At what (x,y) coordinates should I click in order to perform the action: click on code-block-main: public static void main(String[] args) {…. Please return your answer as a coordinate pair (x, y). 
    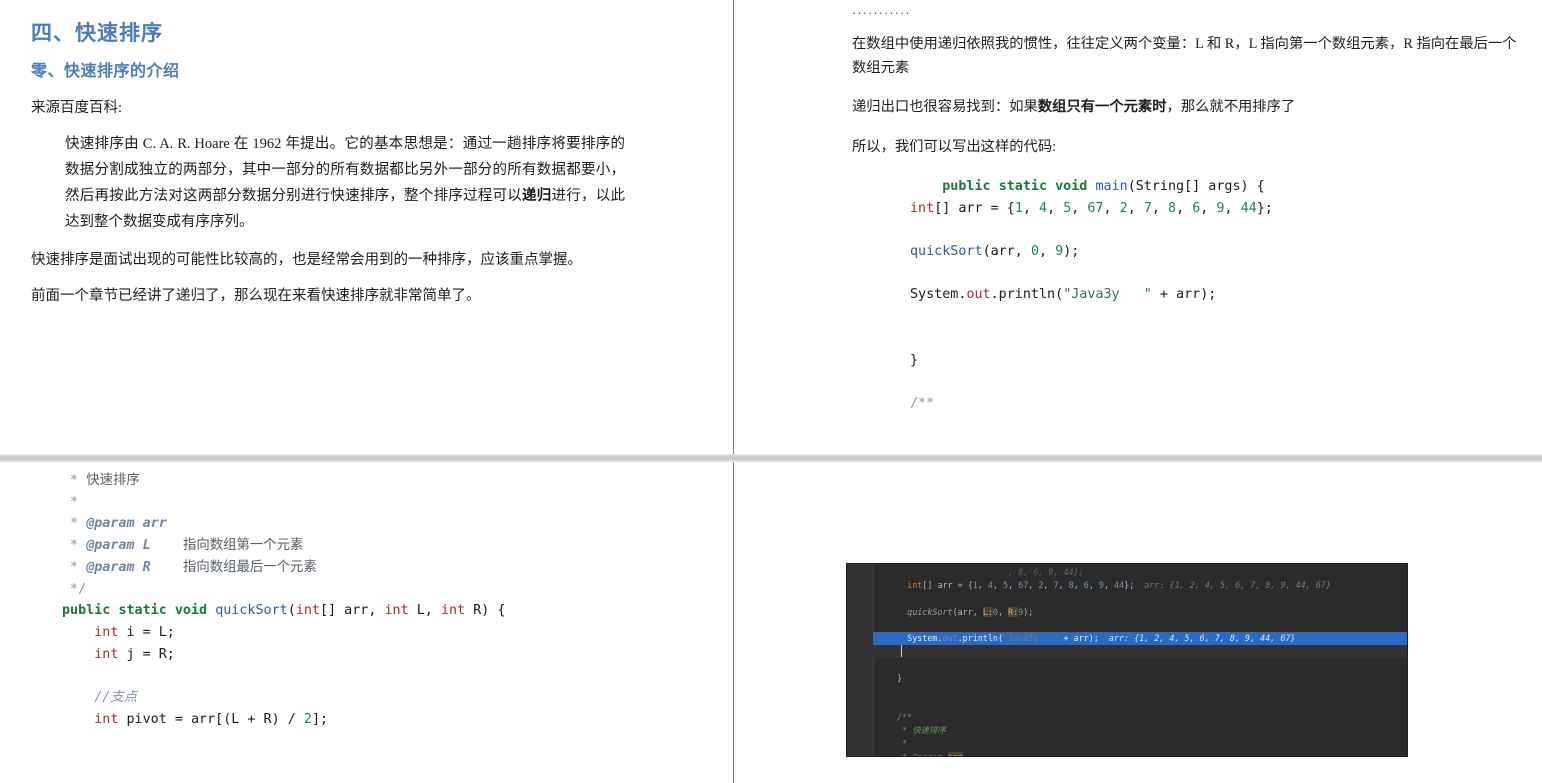
    Looking at the image, I should click on (1091, 294).